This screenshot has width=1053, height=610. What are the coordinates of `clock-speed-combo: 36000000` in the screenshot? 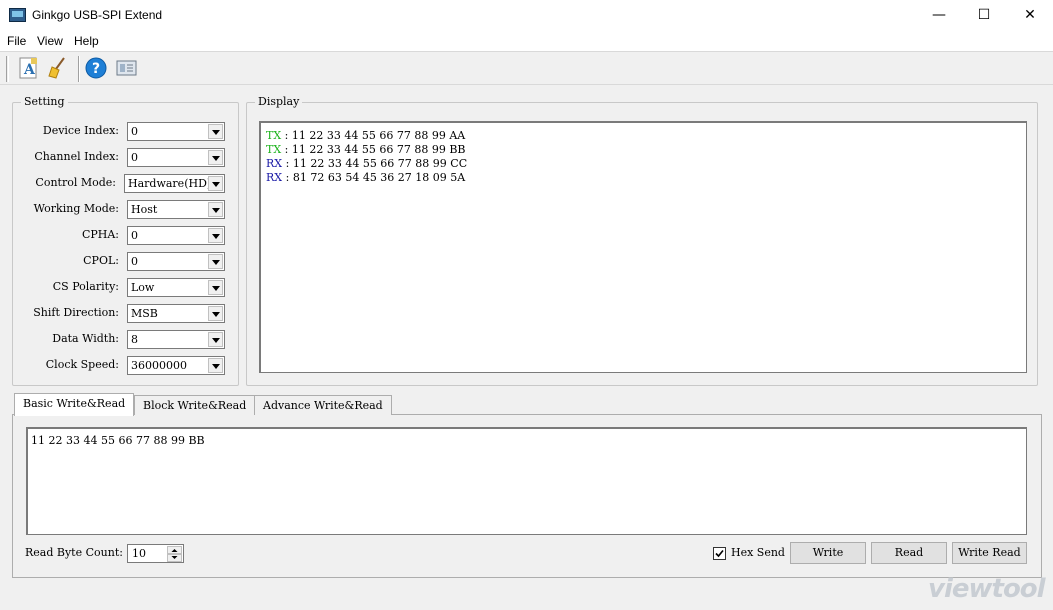 It's located at (176, 365).